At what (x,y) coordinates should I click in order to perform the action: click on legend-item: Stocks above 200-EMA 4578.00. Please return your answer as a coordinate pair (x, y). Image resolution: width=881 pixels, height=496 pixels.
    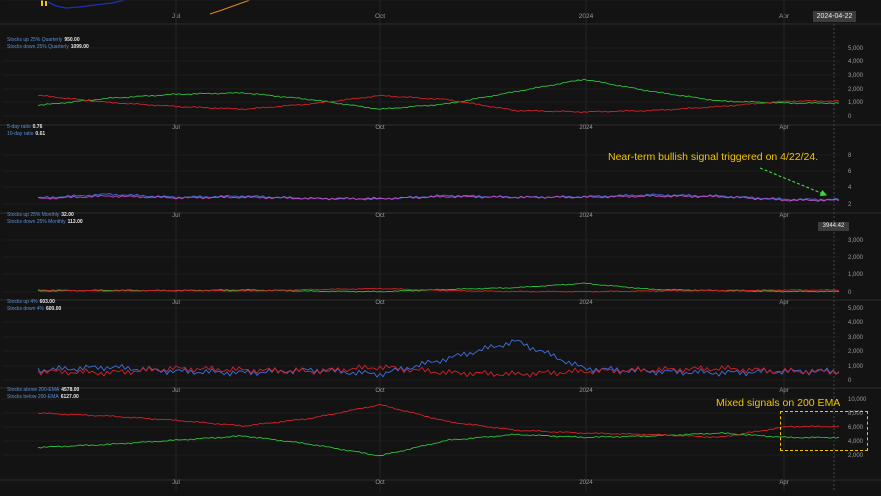
    Looking at the image, I should click on (43, 390).